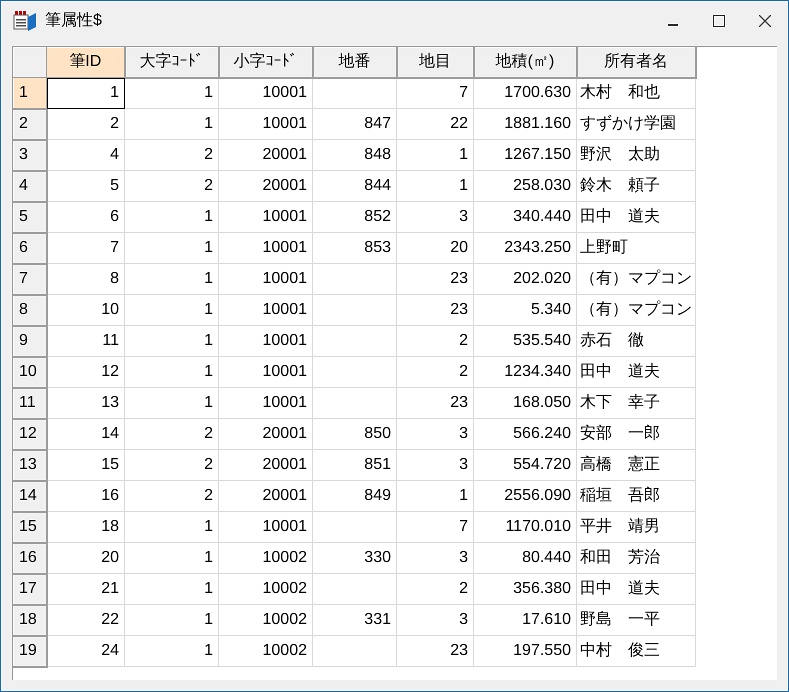  Describe the element at coordinates (265, 63) in the screenshot. I see `column-header: 小字ｺｰﾄﾞ` at that location.